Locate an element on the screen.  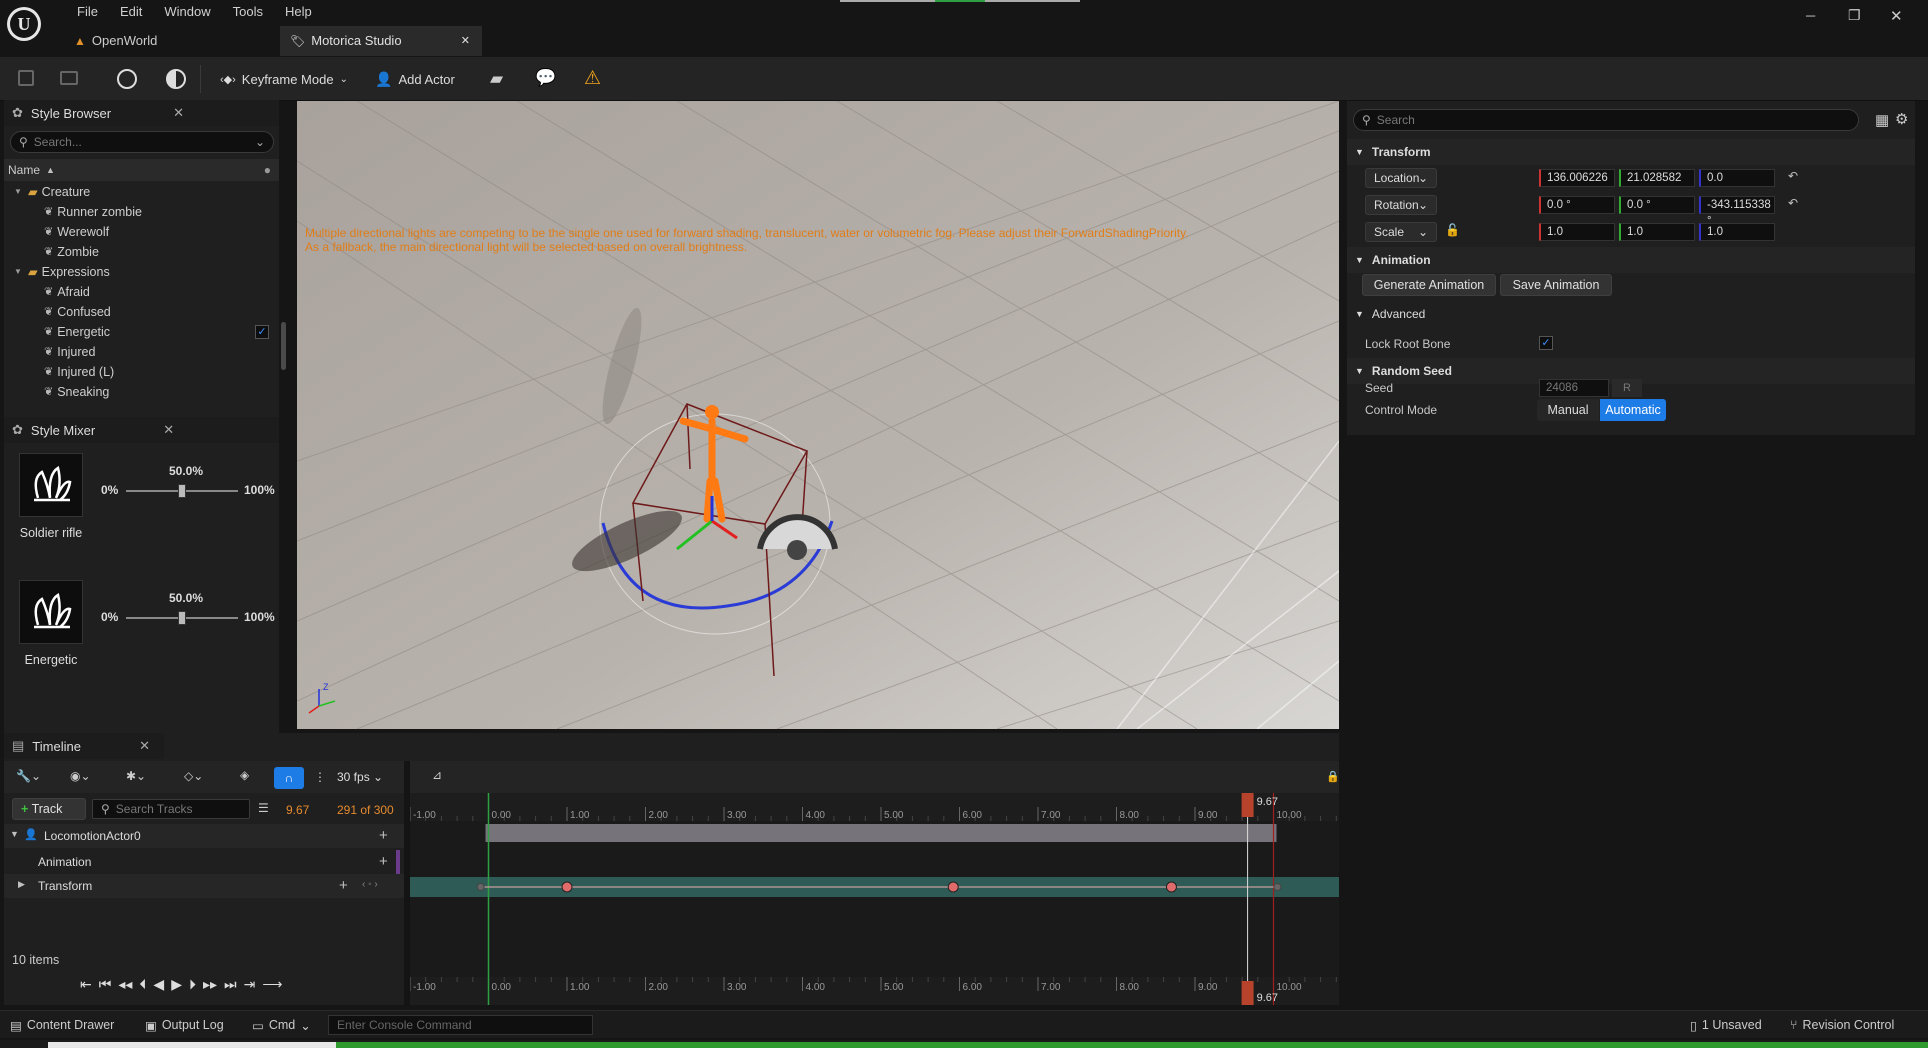
lock-icon: 🔓 is located at coordinates (1452, 230).